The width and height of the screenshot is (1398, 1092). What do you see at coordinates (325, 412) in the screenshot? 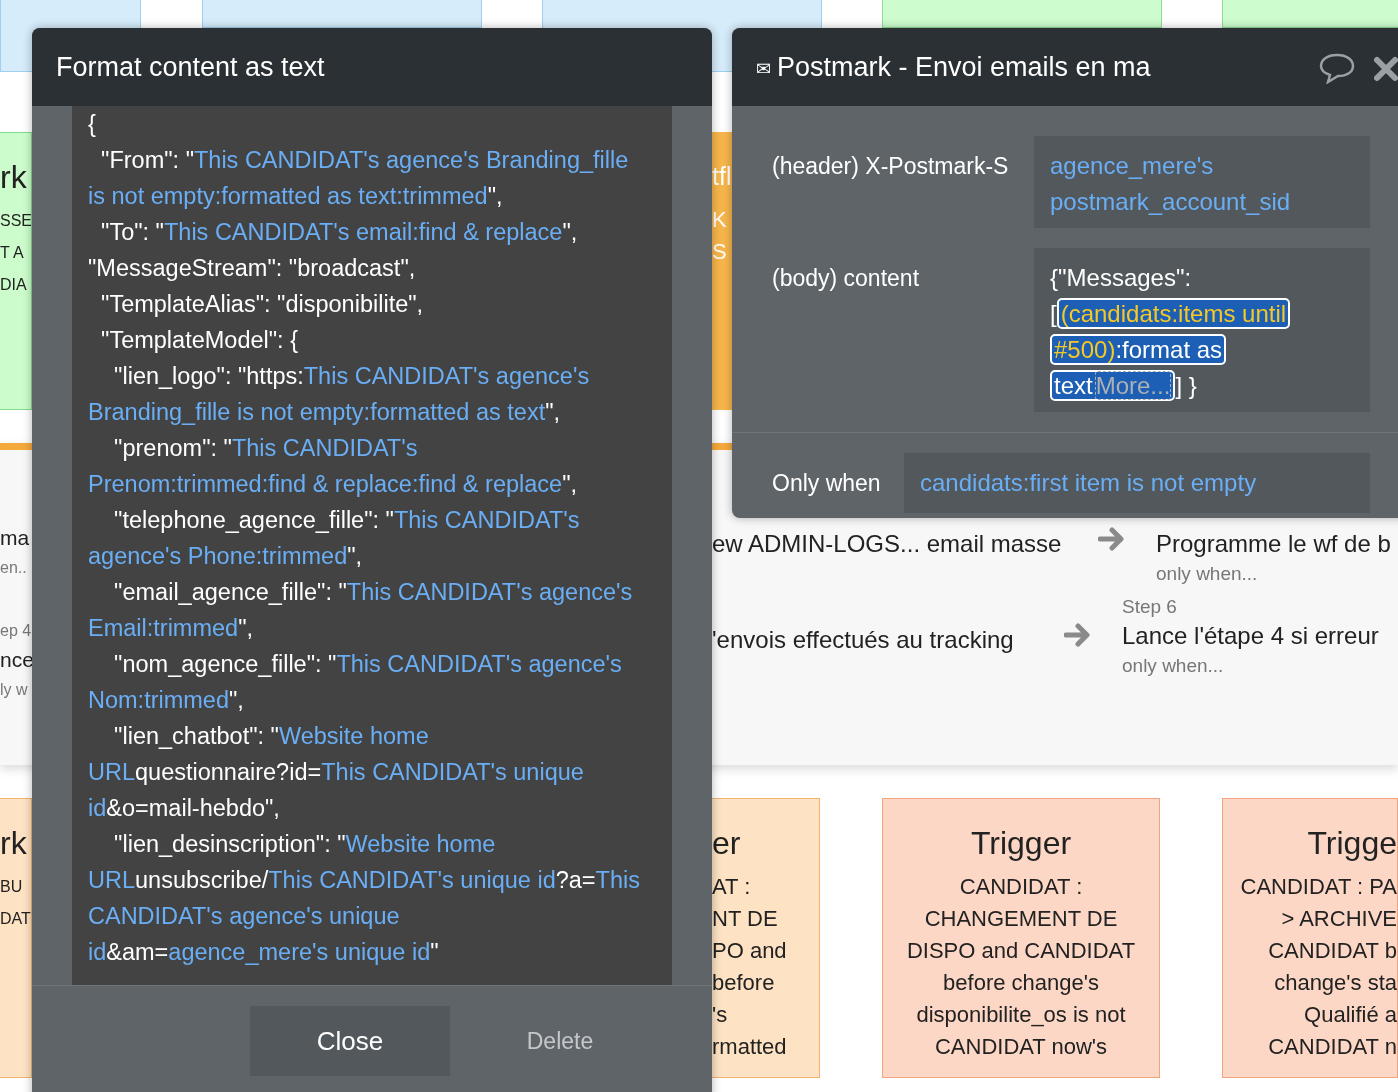
I see `code-line: Branding_fille is not empty:formatted as text",` at bounding box center [325, 412].